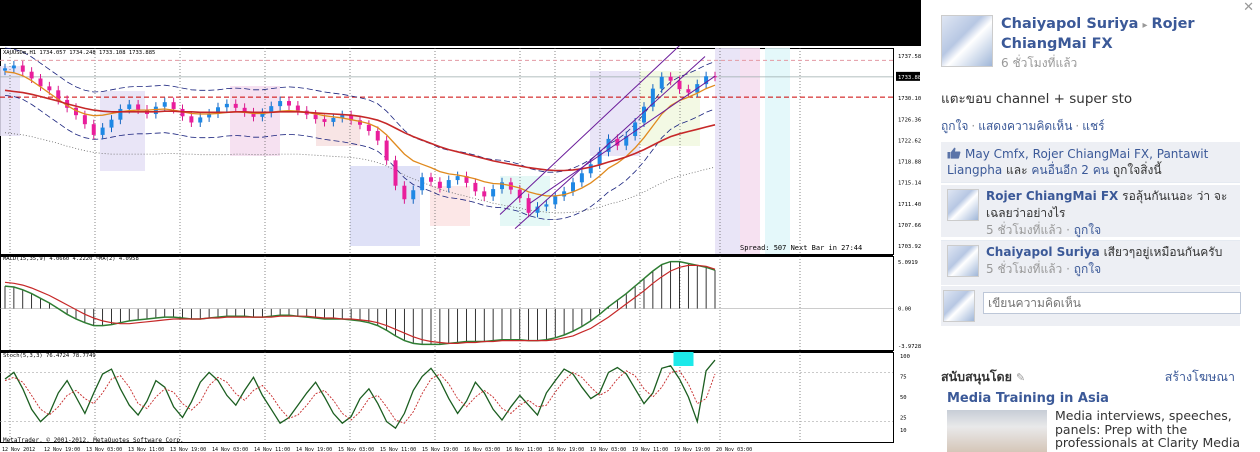  I want to click on macd-signal-line, so click(360, 304).